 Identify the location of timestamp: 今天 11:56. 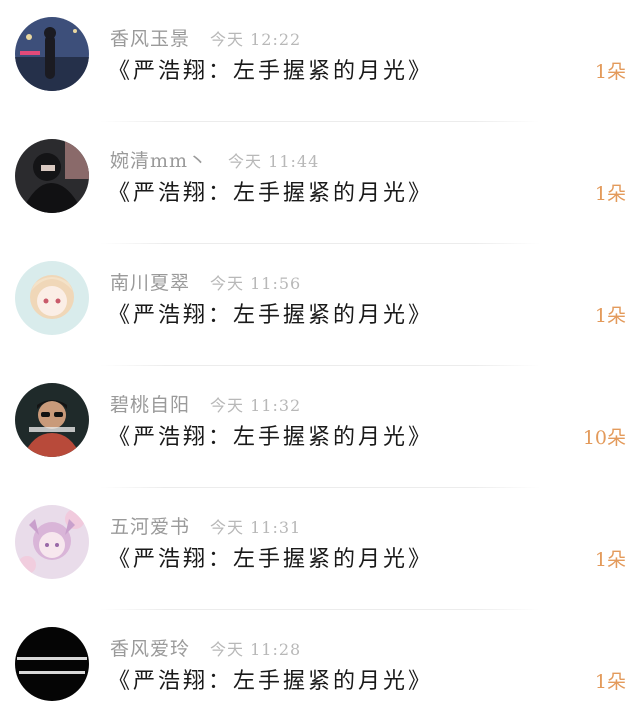
(256, 283).